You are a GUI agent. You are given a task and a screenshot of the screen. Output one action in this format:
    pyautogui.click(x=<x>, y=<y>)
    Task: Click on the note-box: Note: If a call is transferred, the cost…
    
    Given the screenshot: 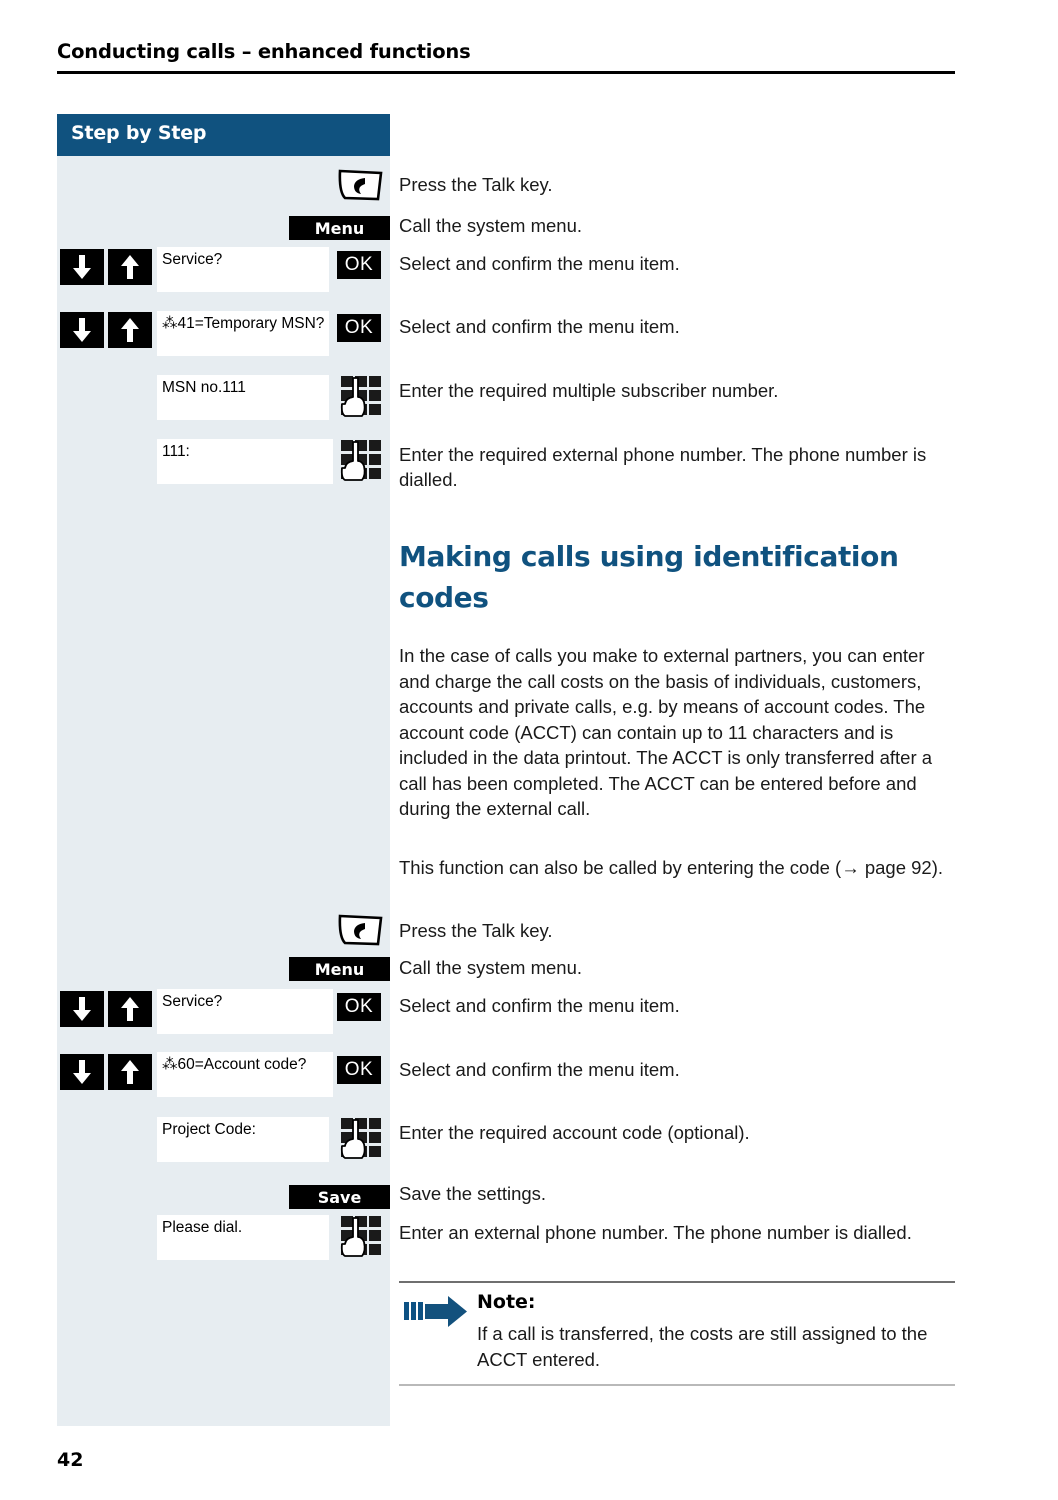 What is the action you would take?
    pyautogui.click(x=677, y=1333)
    